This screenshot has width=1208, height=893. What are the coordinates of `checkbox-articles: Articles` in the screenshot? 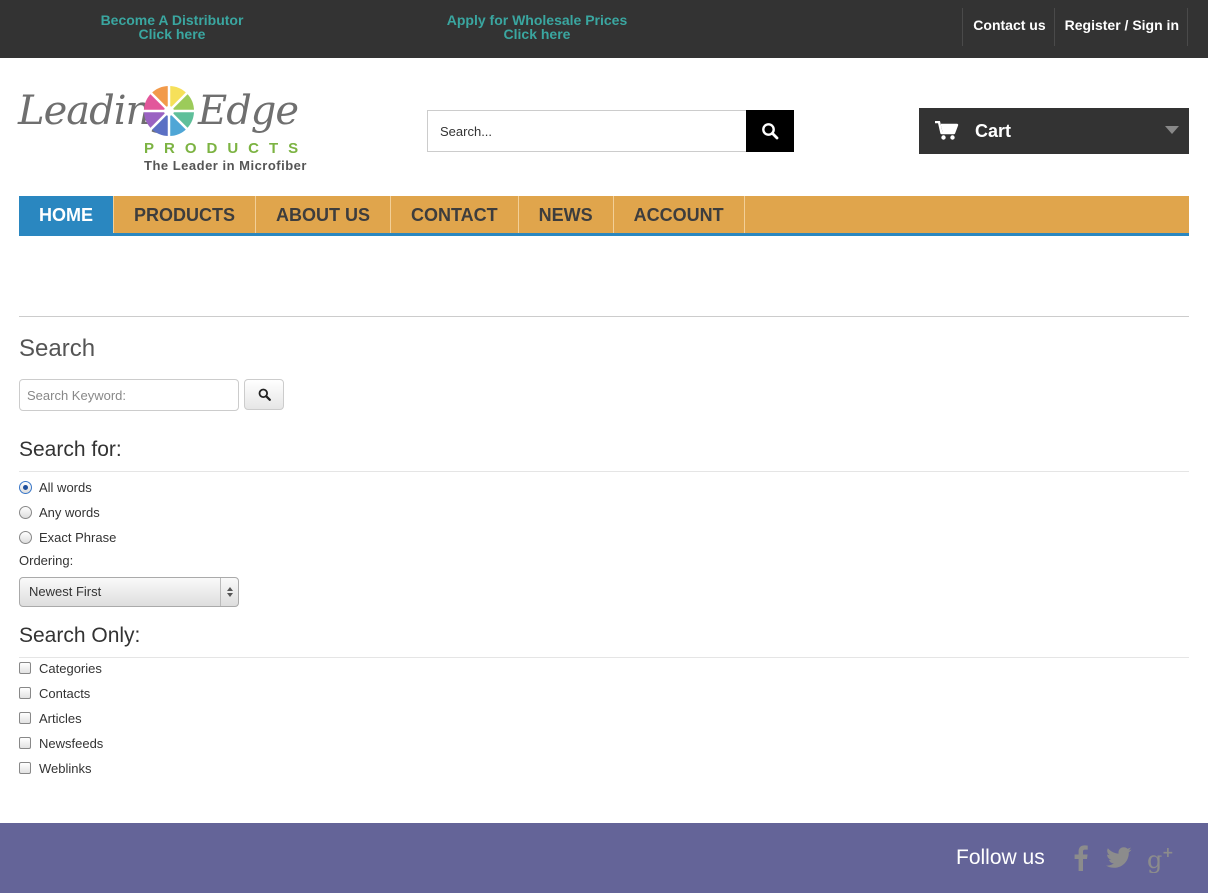 It's located at (50, 718).